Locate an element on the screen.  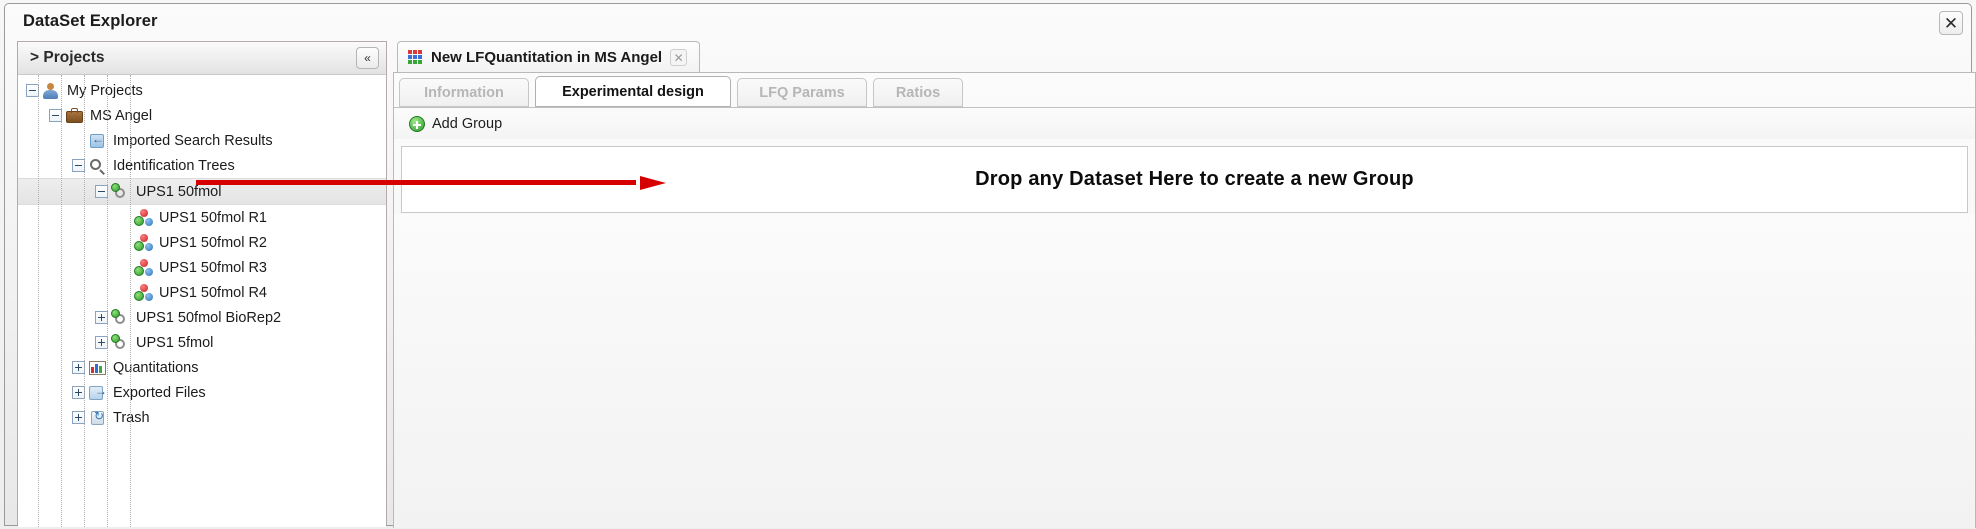
tree-item-label: UPS1 50fmol R4 is located at coordinates (213, 292).